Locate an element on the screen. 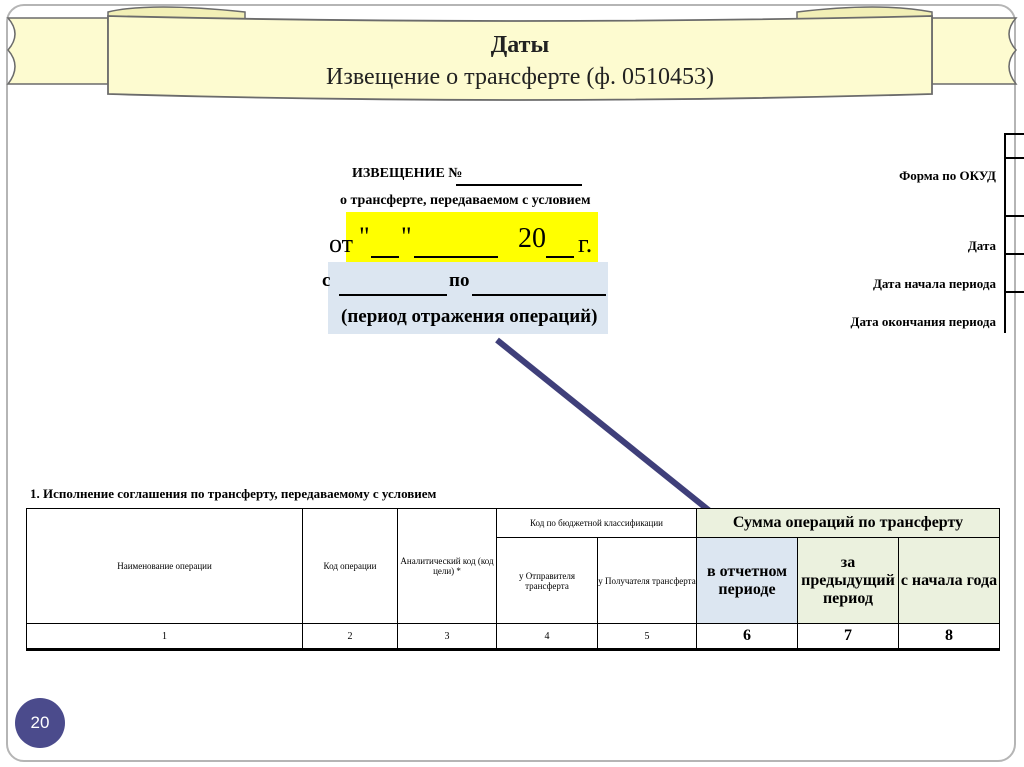 The image size is (1024, 767). col-number: 2 is located at coordinates (350, 637).